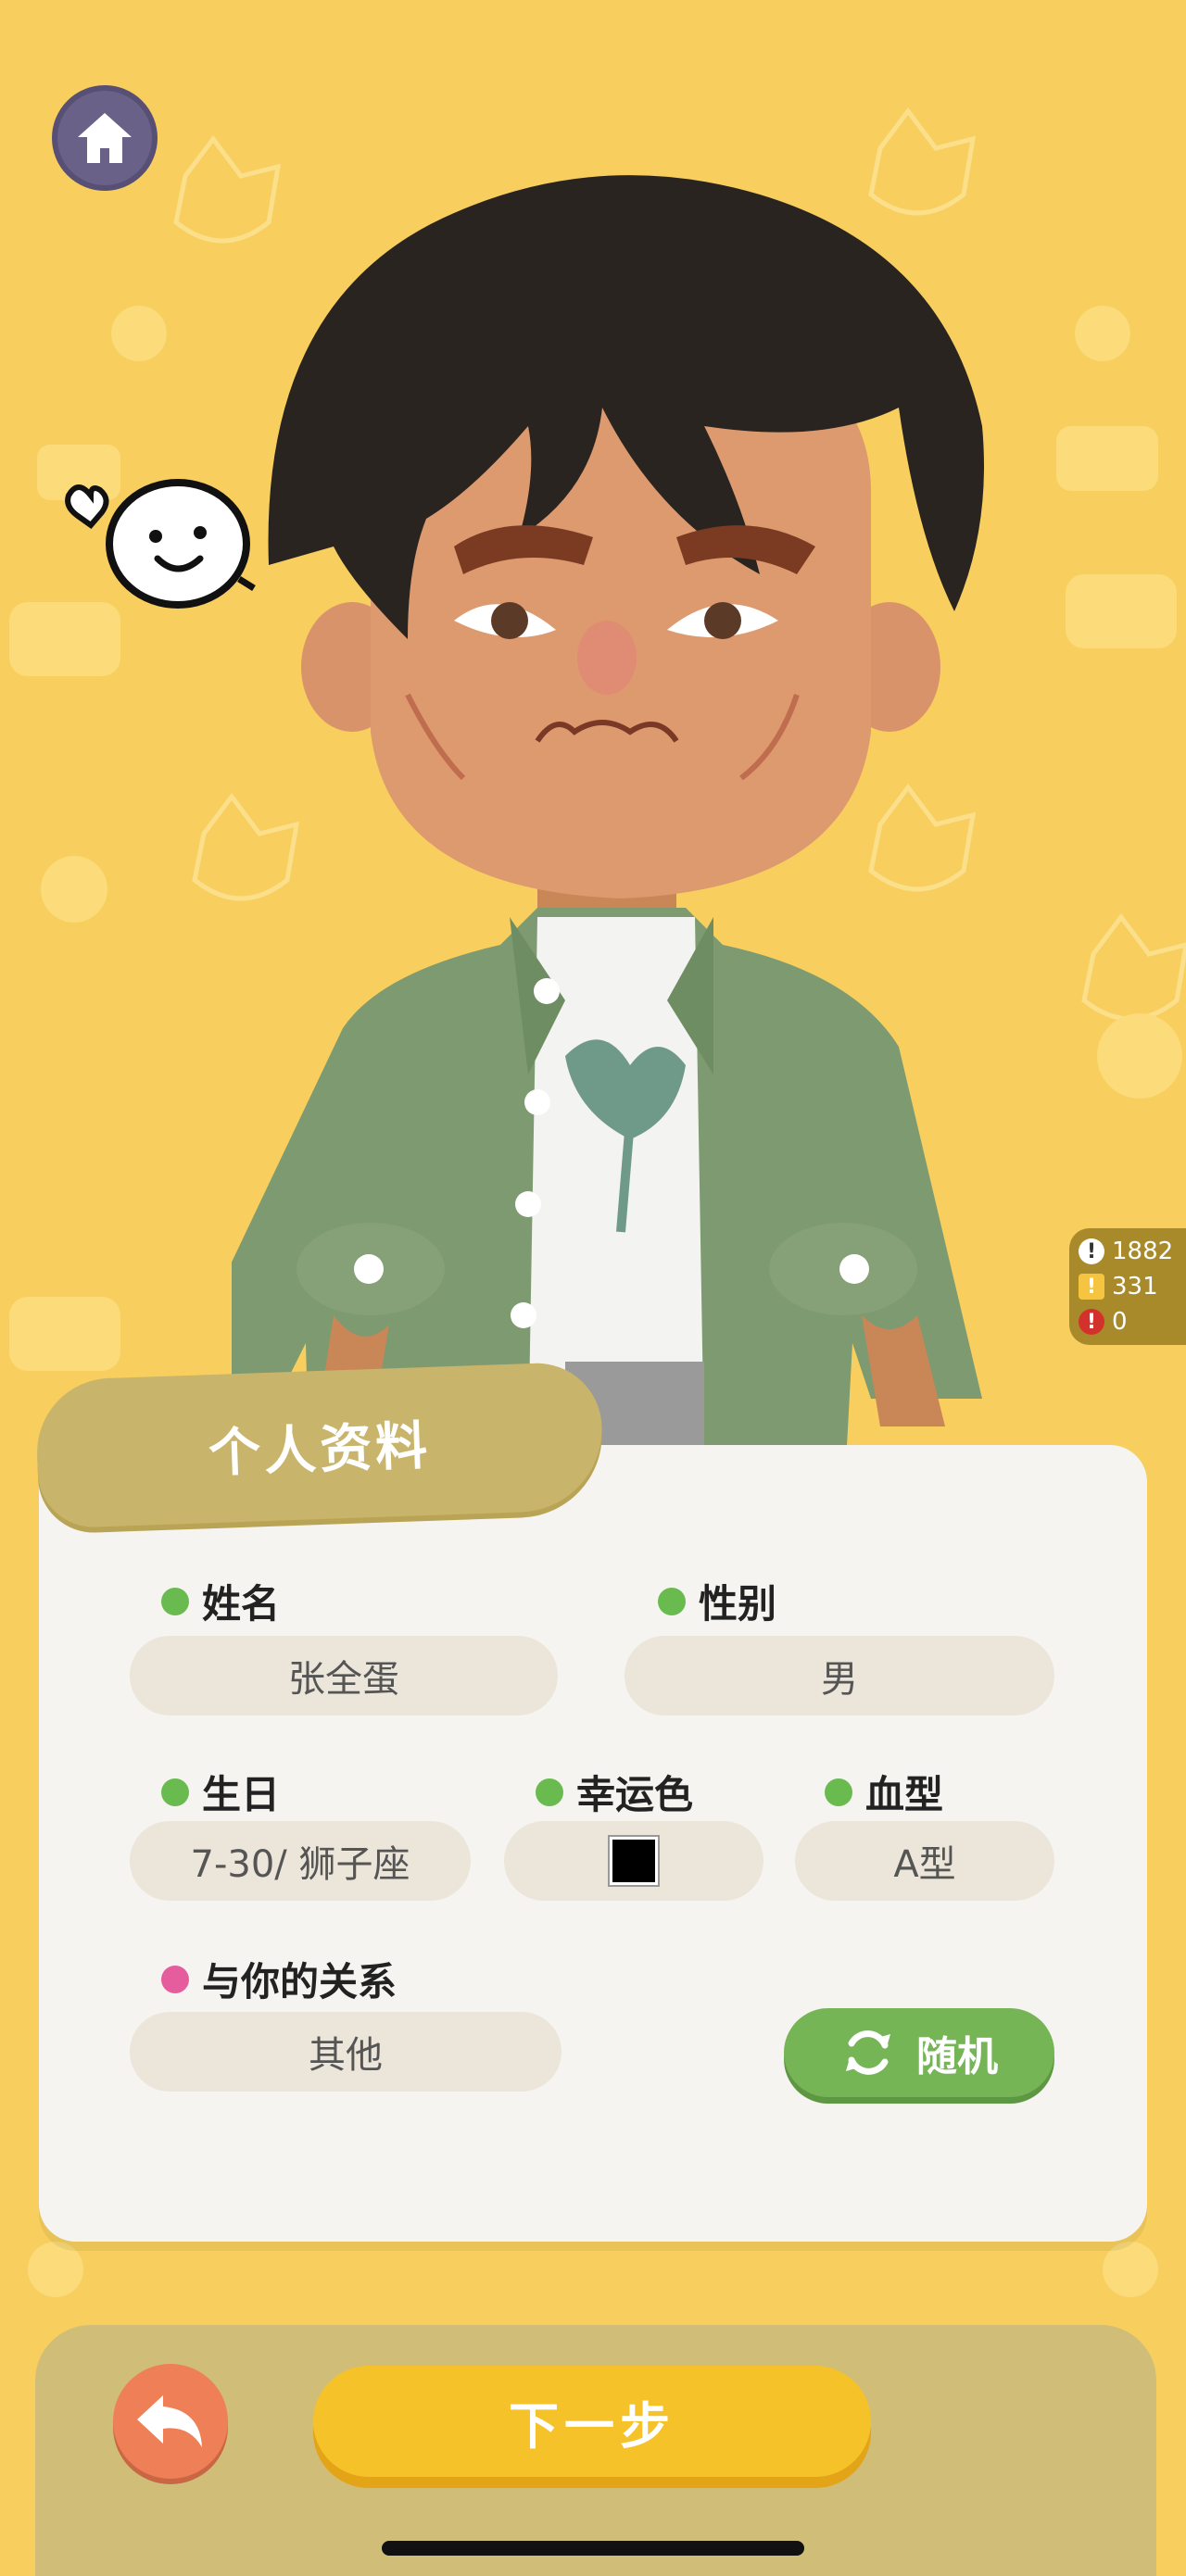 The image size is (1186, 2576). Describe the element at coordinates (1091, 1322) in the screenshot. I see `error-icon: !` at that location.